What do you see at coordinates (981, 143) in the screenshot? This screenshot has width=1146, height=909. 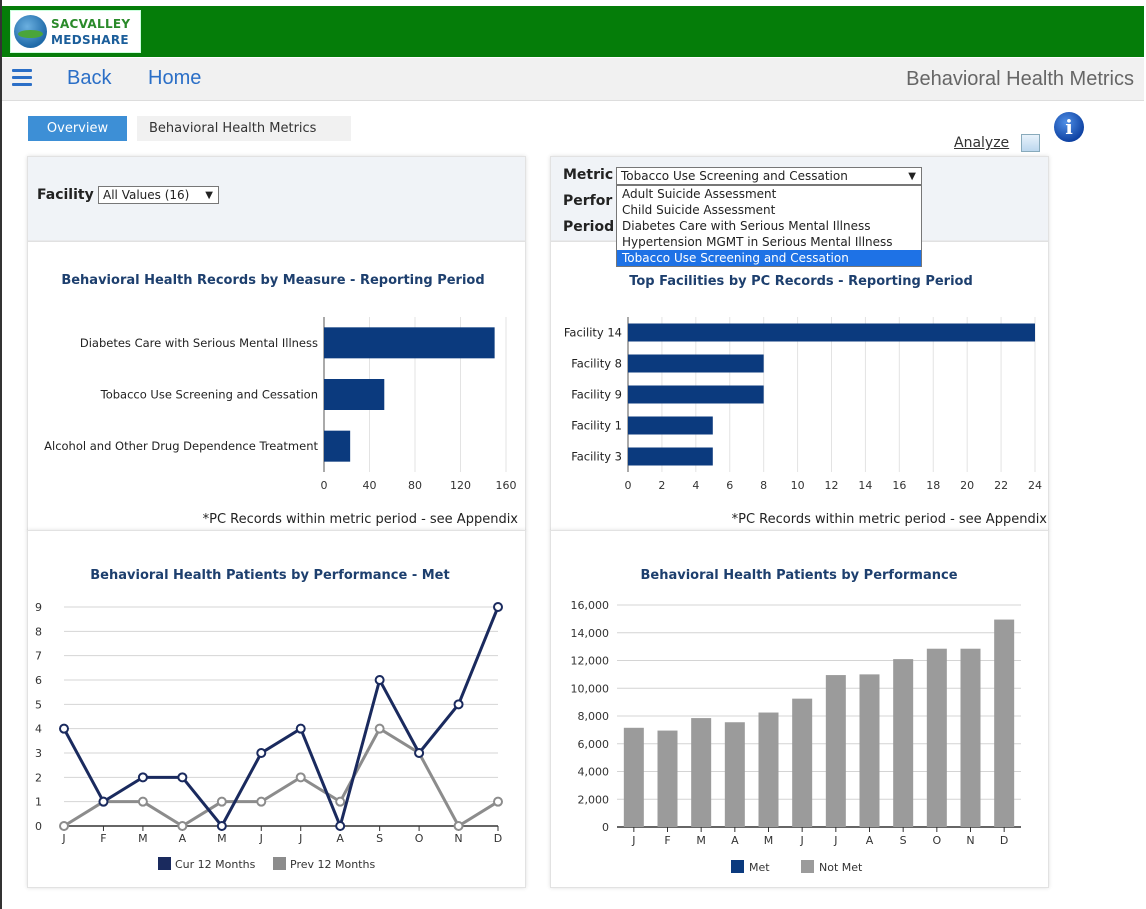 I see `analyze-link: Analyze` at bounding box center [981, 143].